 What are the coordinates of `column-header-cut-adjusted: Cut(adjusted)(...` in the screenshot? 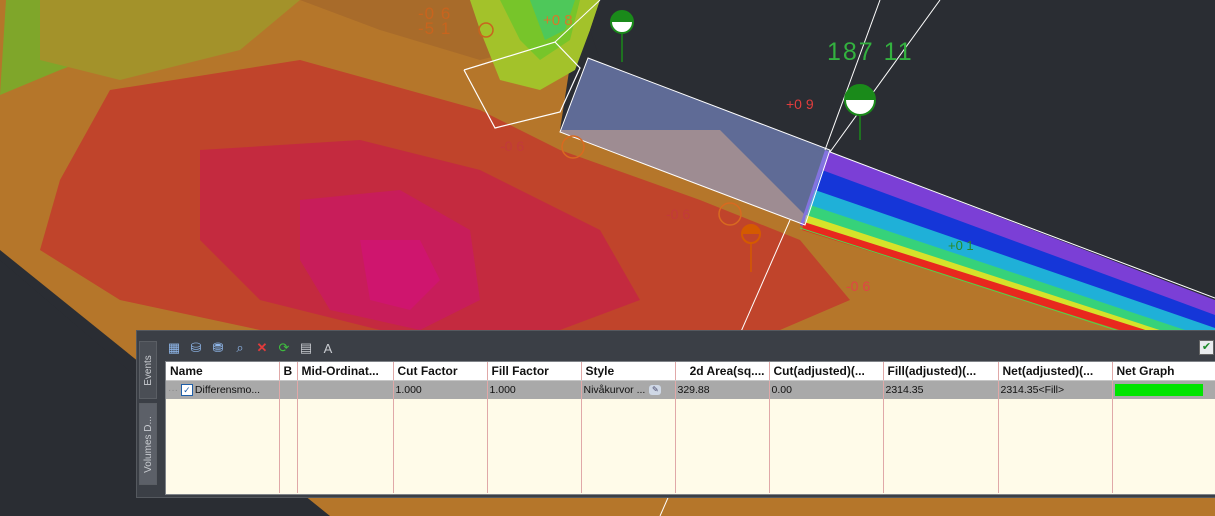 It's located at (826, 371).